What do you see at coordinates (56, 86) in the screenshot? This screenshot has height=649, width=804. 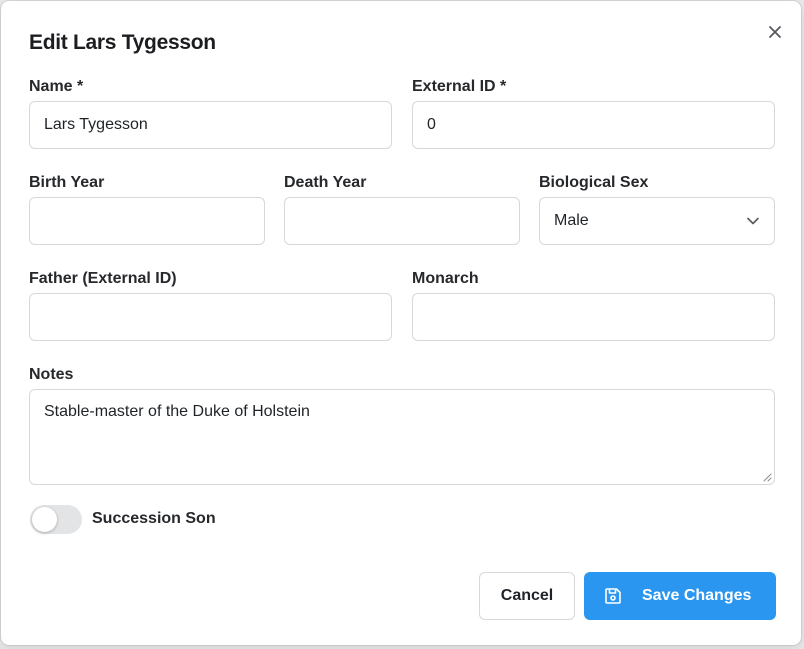 I see `name-label: Name *` at bounding box center [56, 86].